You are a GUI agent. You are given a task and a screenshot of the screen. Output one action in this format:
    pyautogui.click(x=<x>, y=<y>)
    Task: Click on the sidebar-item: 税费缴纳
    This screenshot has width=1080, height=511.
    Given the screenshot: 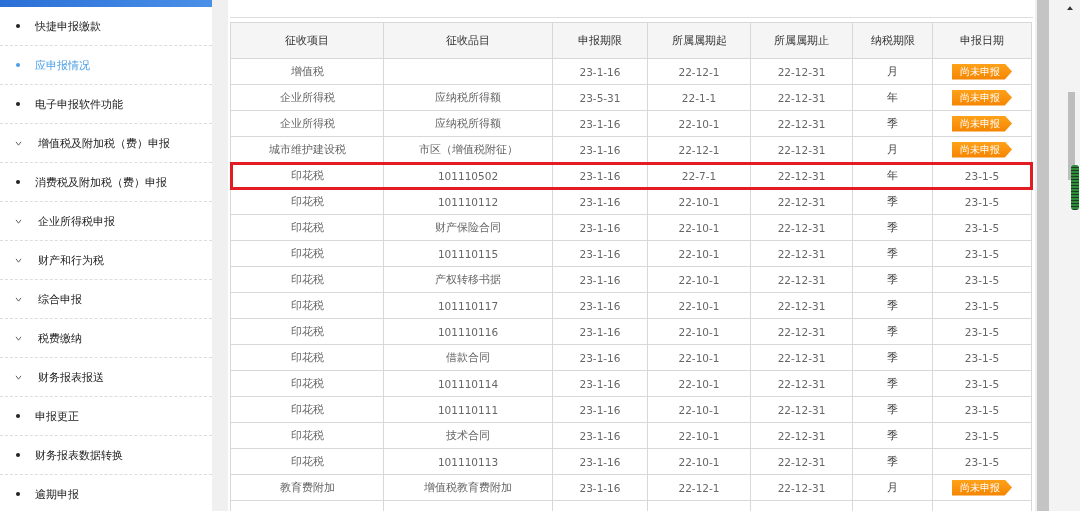 What is the action you would take?
    pyautogui.click(x=106, y=338)
    